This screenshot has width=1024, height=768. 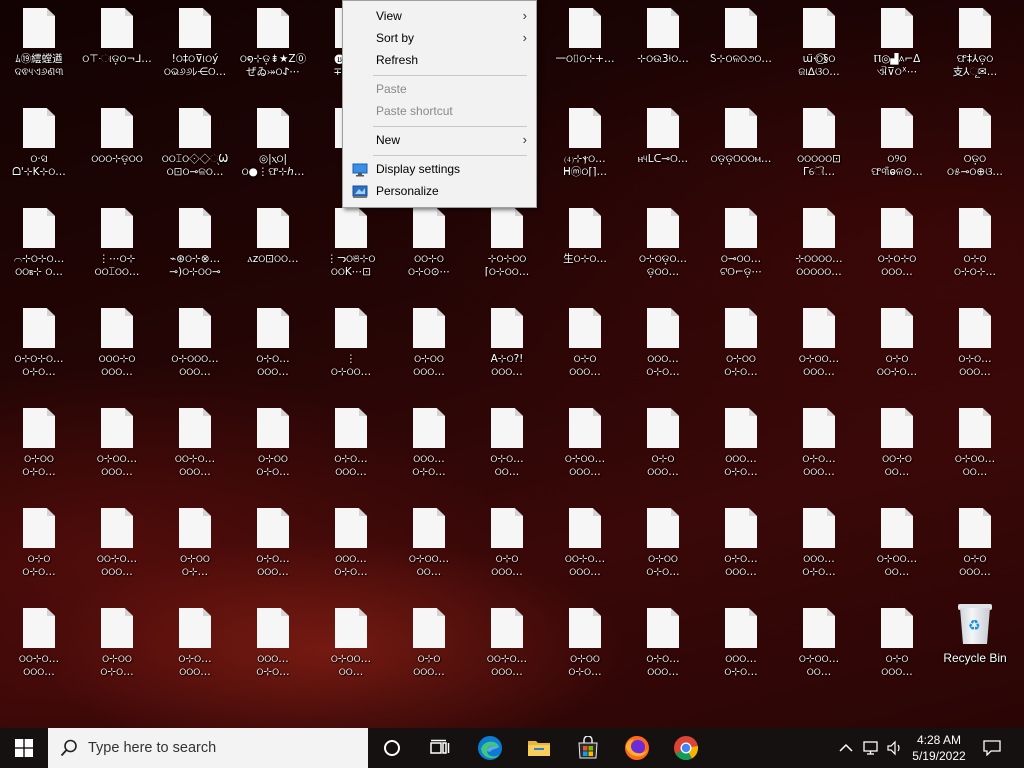 I want to click on notifications-button, so click(x=992, y=748).